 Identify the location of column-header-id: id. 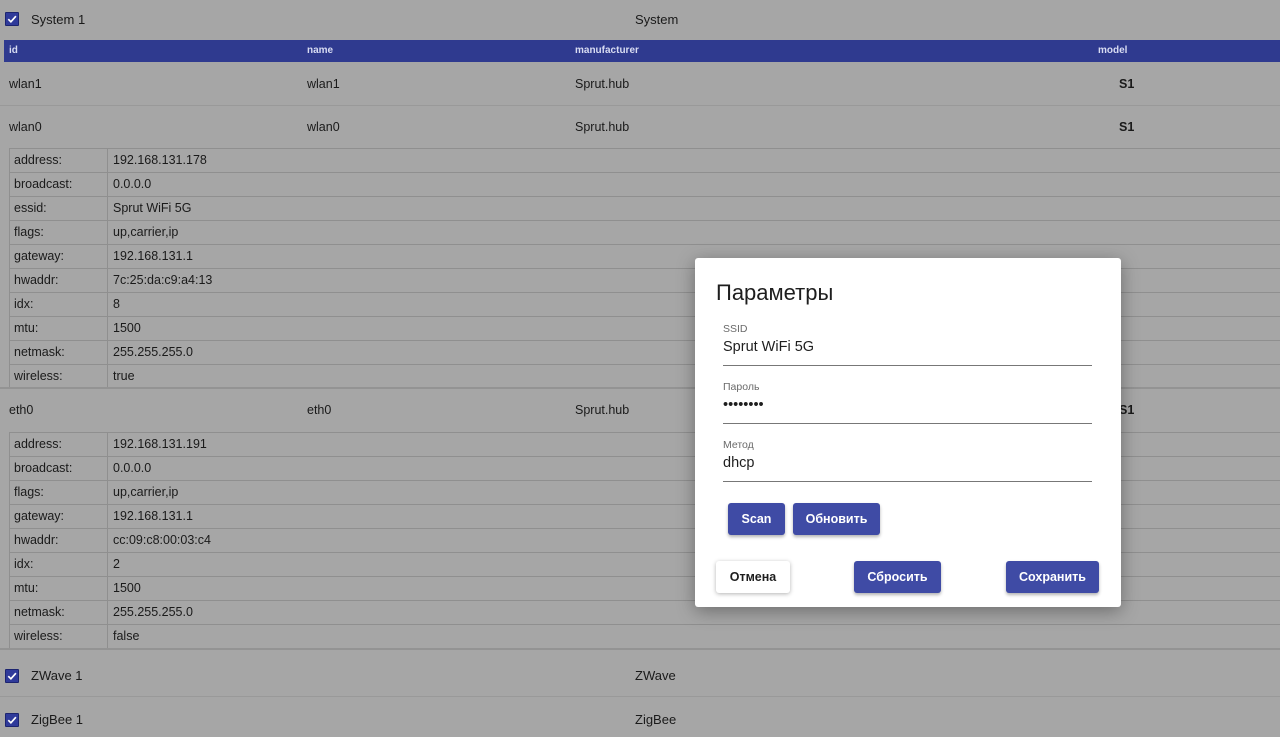
(13, 50).